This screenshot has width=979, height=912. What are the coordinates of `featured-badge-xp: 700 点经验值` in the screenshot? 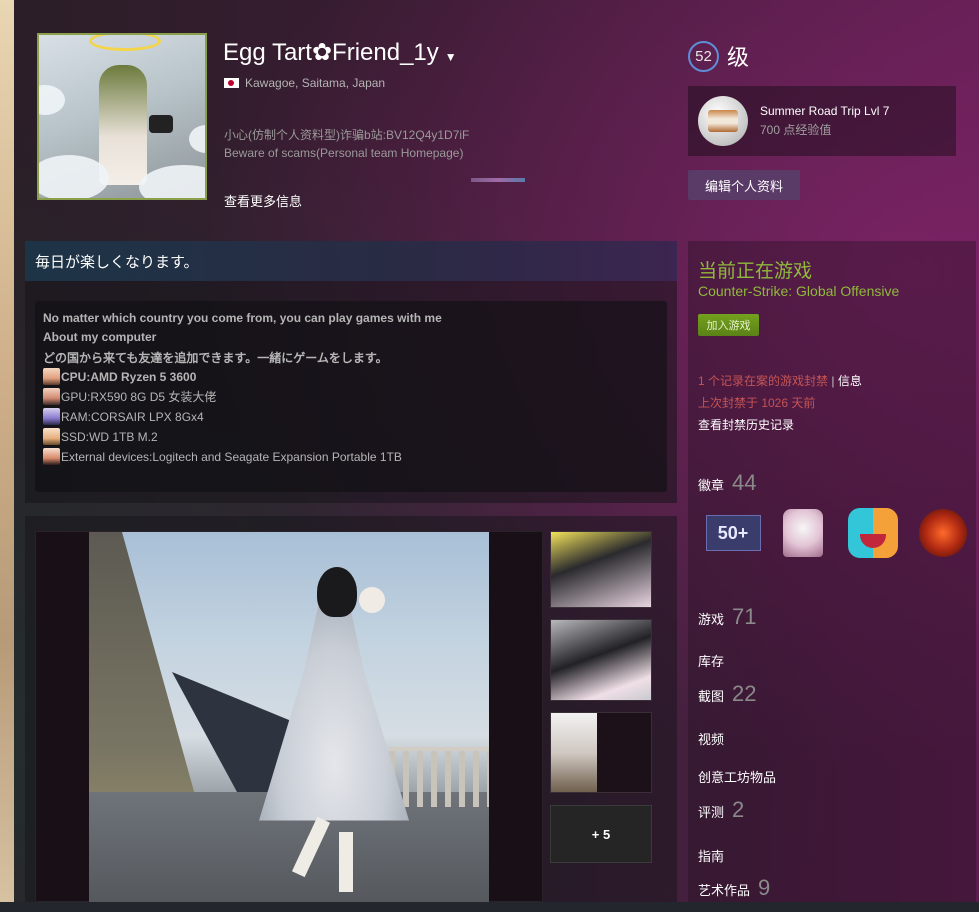 It's located at (796, 130).